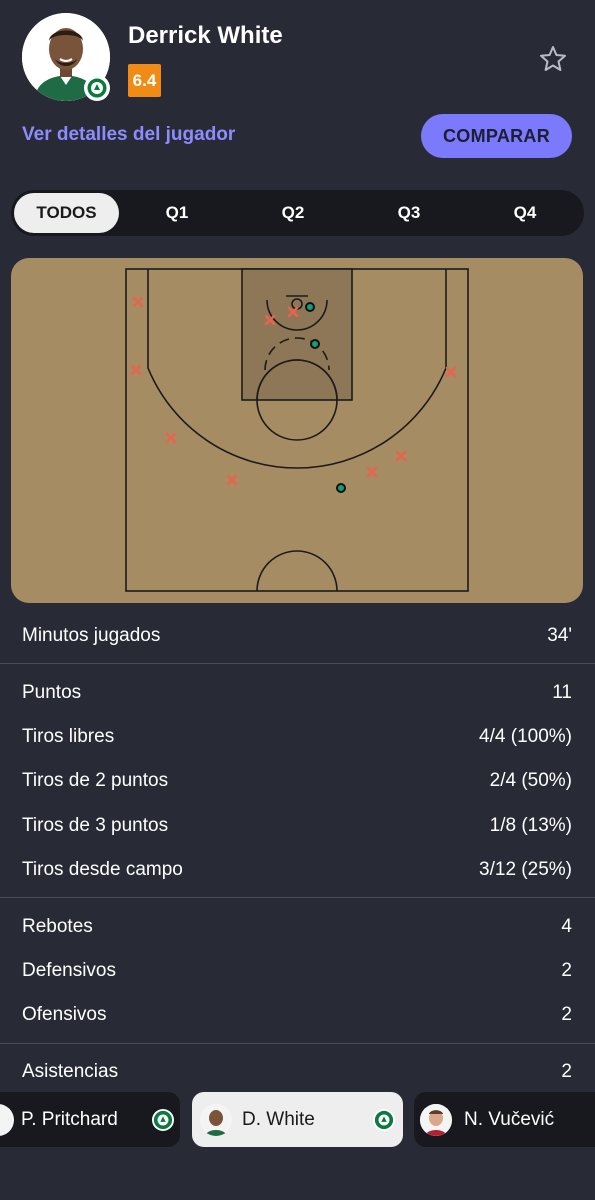 The height and width of the screenshot is (1200, 595). What do you see at coordinates (91, 636) in the screenshot?
I see `stat-label: Minutos jugados` at bounding box center [91, 636].